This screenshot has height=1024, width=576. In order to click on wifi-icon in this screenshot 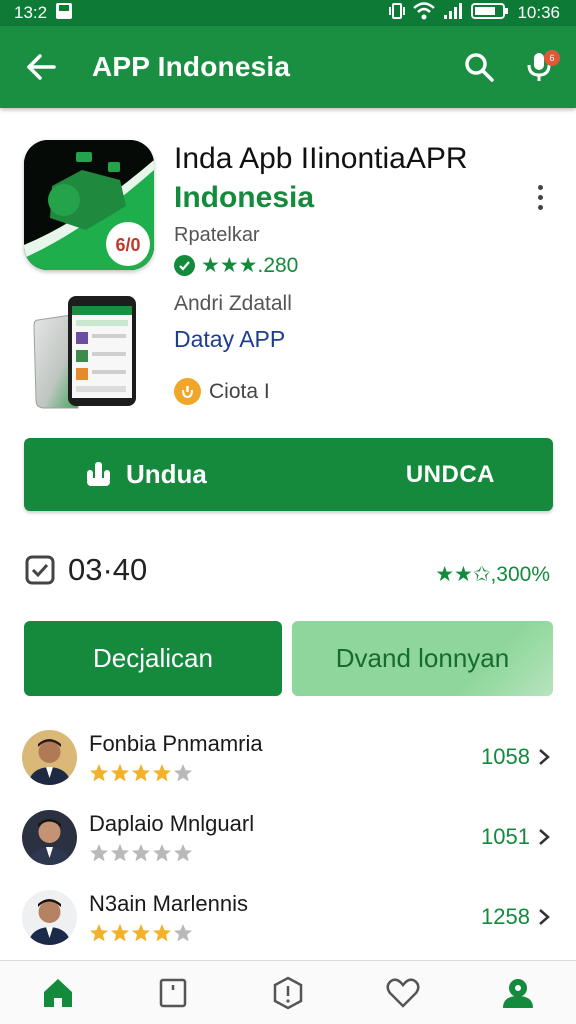, I will do `click(424, 13)`.